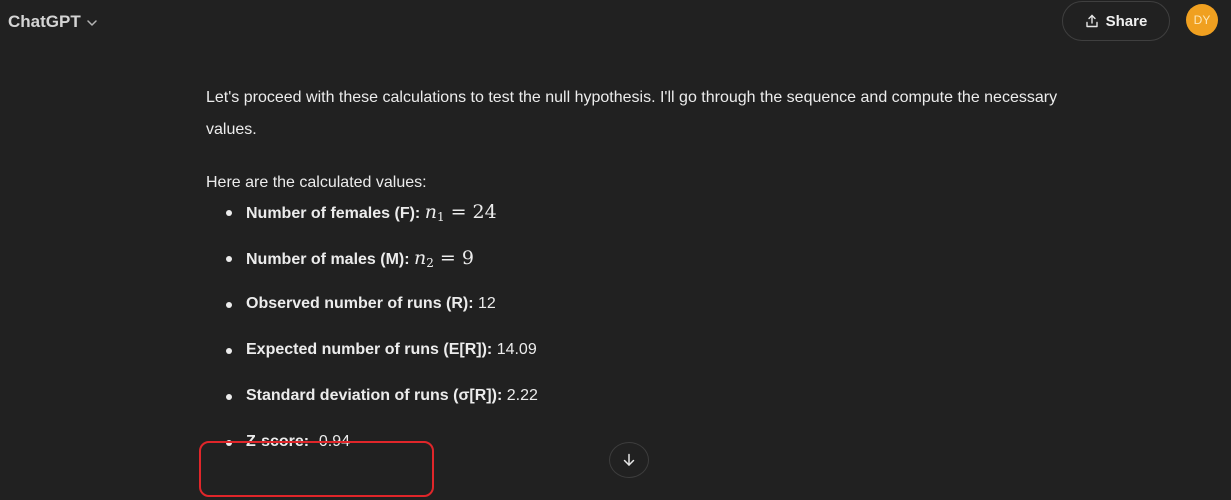  I want to click on avatar-initials: DY, so click(1202, 20).